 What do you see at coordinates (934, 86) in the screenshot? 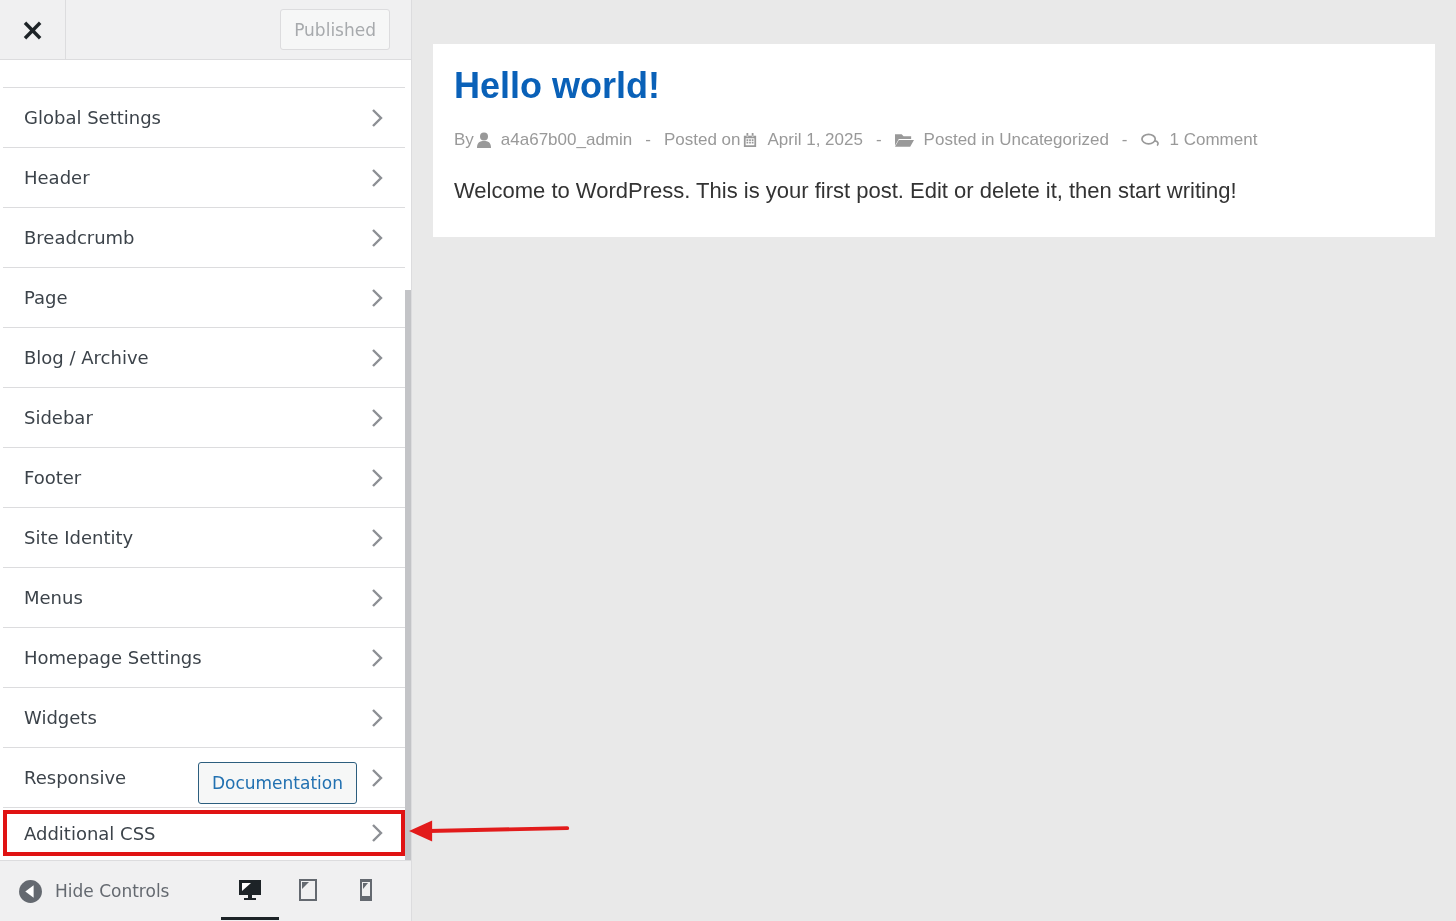
I see `post-title: Hello world!` at bounding box center [934, 86].